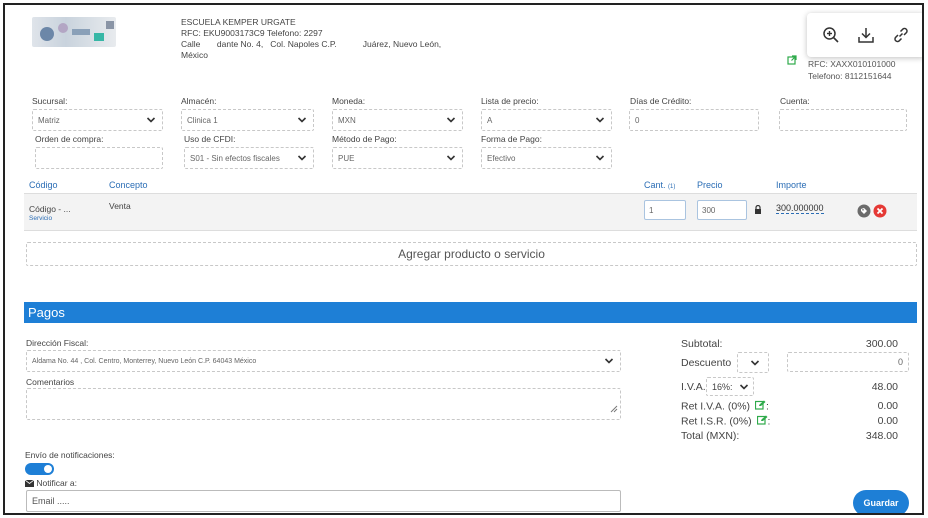  Describe the element at coordinates (795, 101) in the screenshot. I see `cuenta-label: Cuenta:` at that location.